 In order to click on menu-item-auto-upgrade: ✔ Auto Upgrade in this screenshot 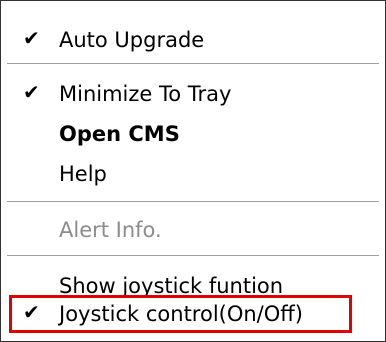, I will do `click(193, 40)`.